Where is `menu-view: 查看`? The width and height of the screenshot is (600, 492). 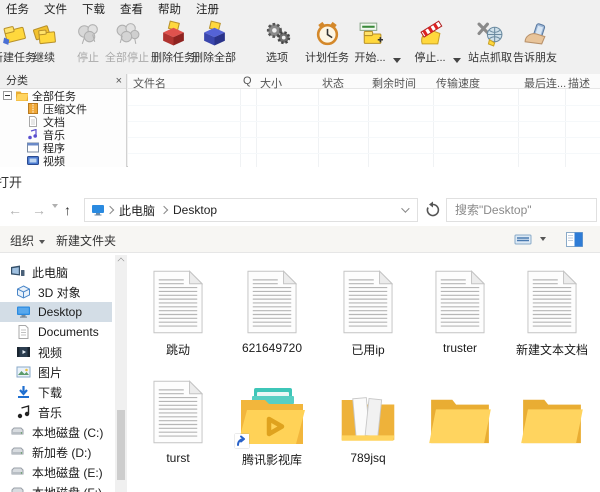 menu-view: 查看 is located at coordinates (131, 9).